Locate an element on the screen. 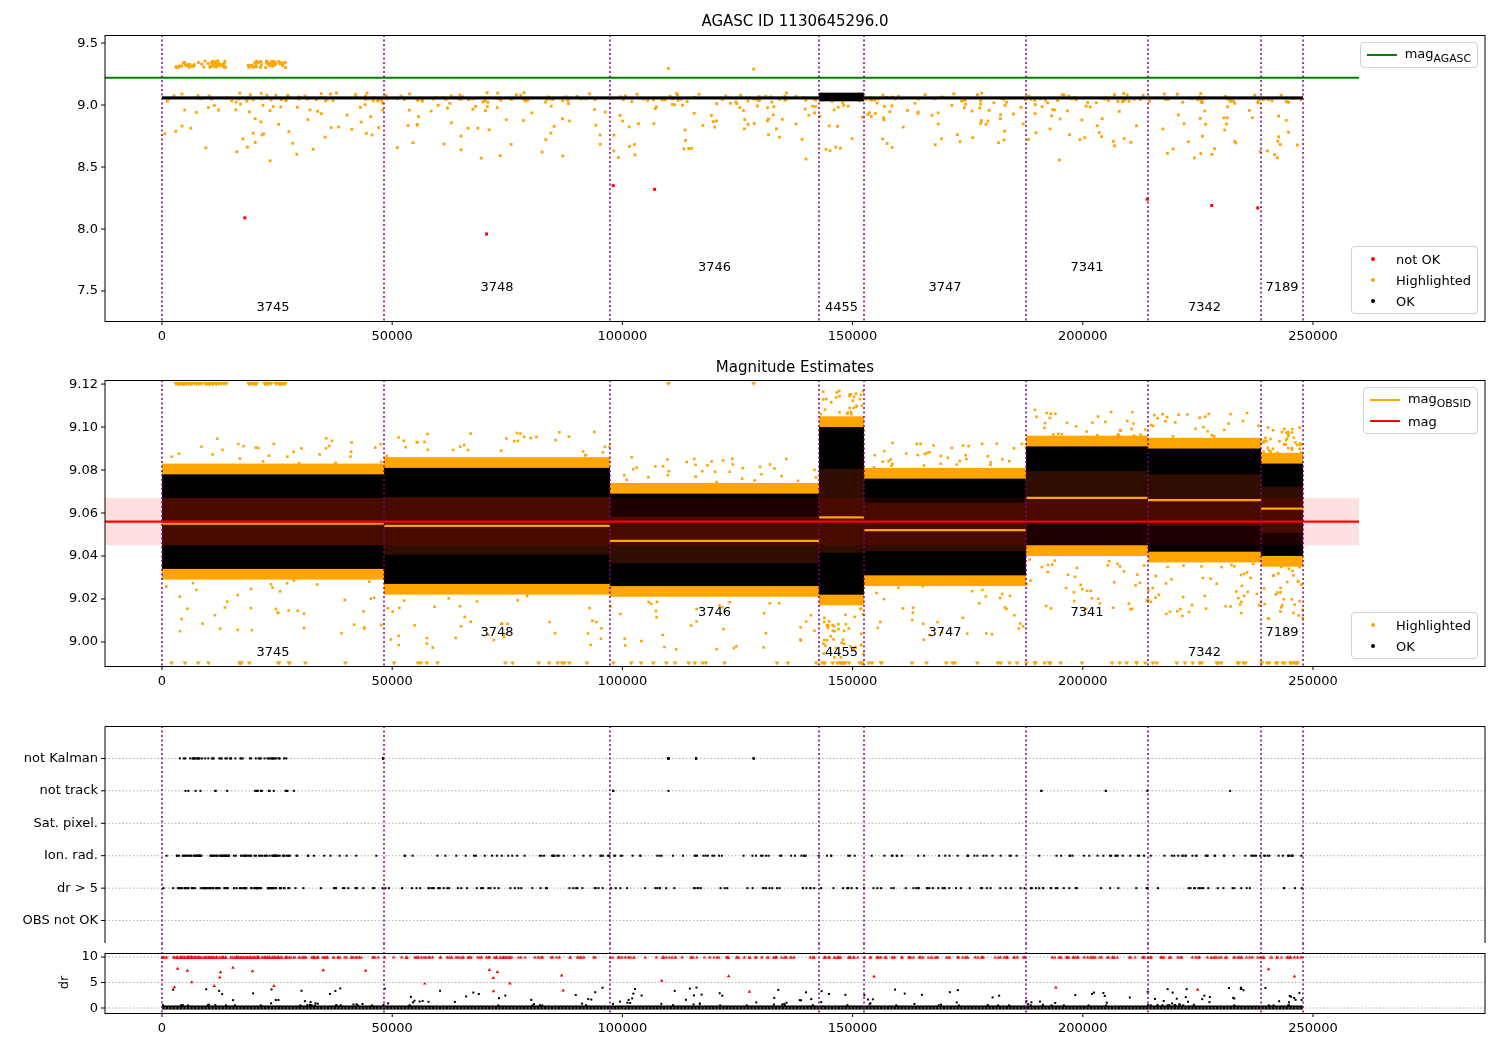  tick-label: 9.04 is located at coordinates (83, 555).